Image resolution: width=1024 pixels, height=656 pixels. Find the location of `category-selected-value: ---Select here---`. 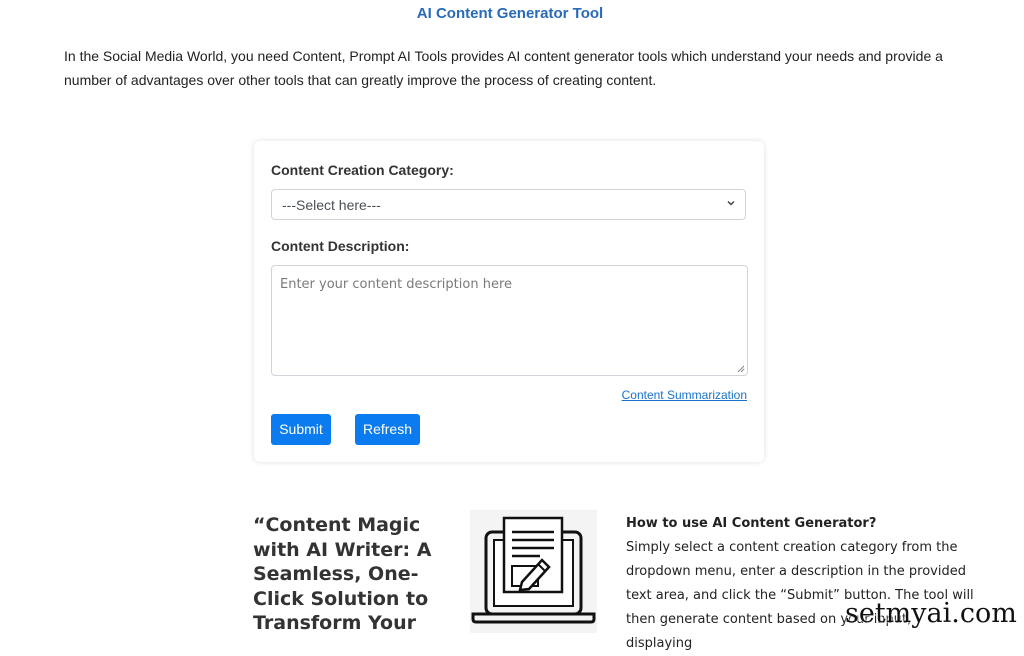

category-selected-value: ---Select here--- is located at coordinates (331, 205).